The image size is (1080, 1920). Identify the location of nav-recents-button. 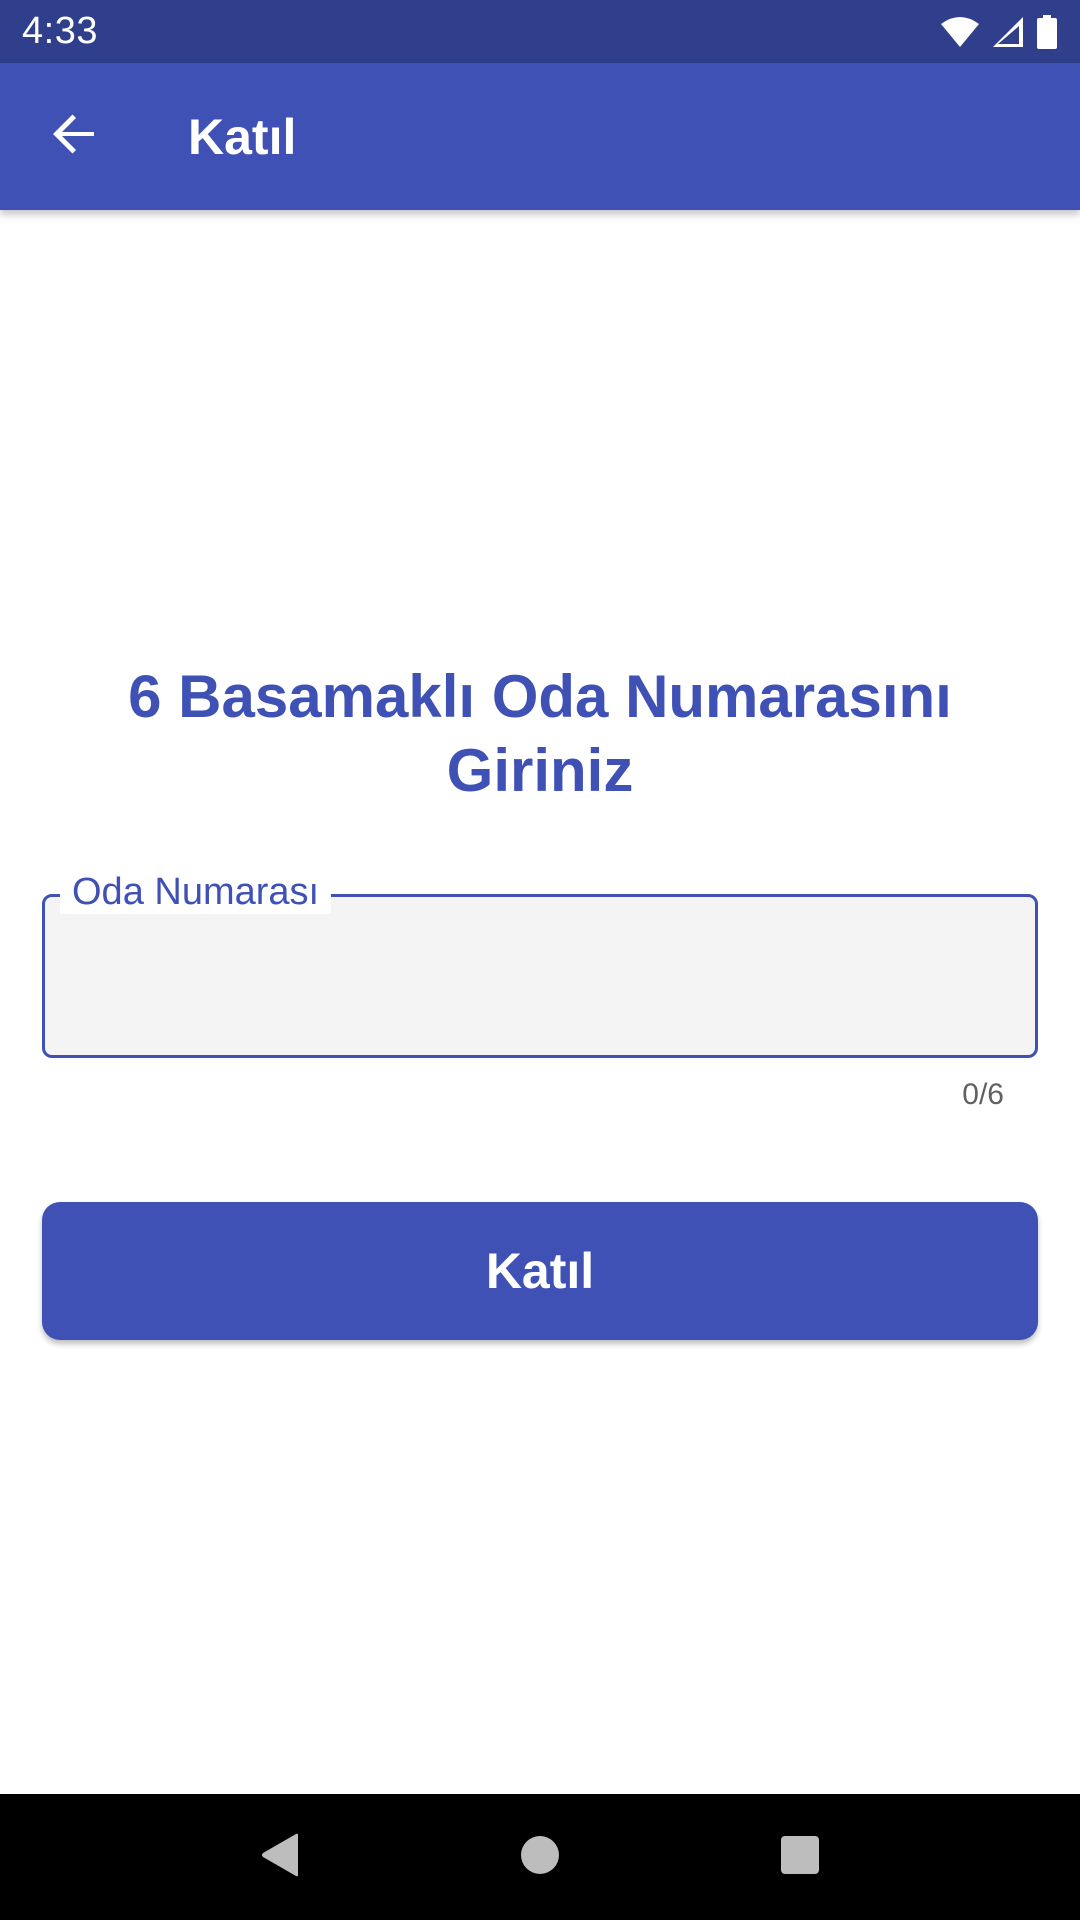
(800, 1857).